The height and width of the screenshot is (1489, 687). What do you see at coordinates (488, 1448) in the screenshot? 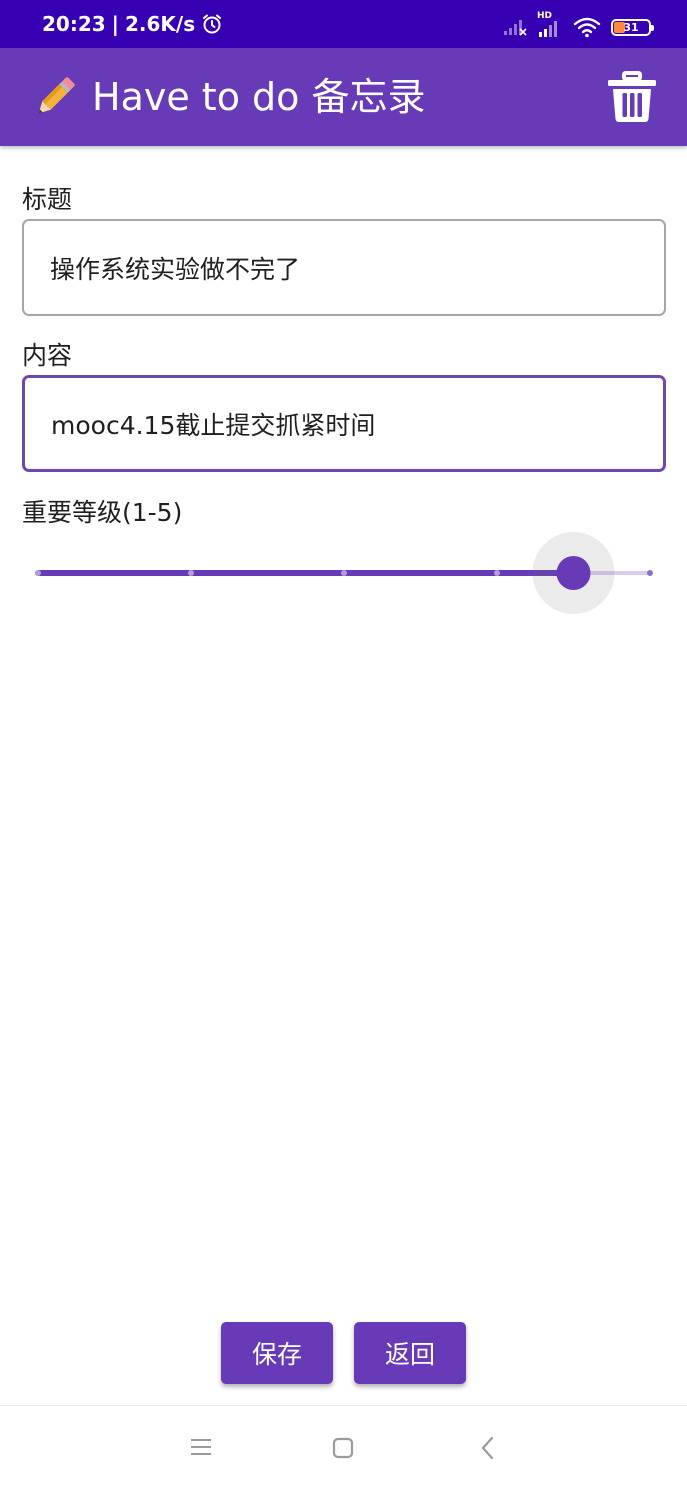
I see `back-icon` at bounding box center [488, 1448].